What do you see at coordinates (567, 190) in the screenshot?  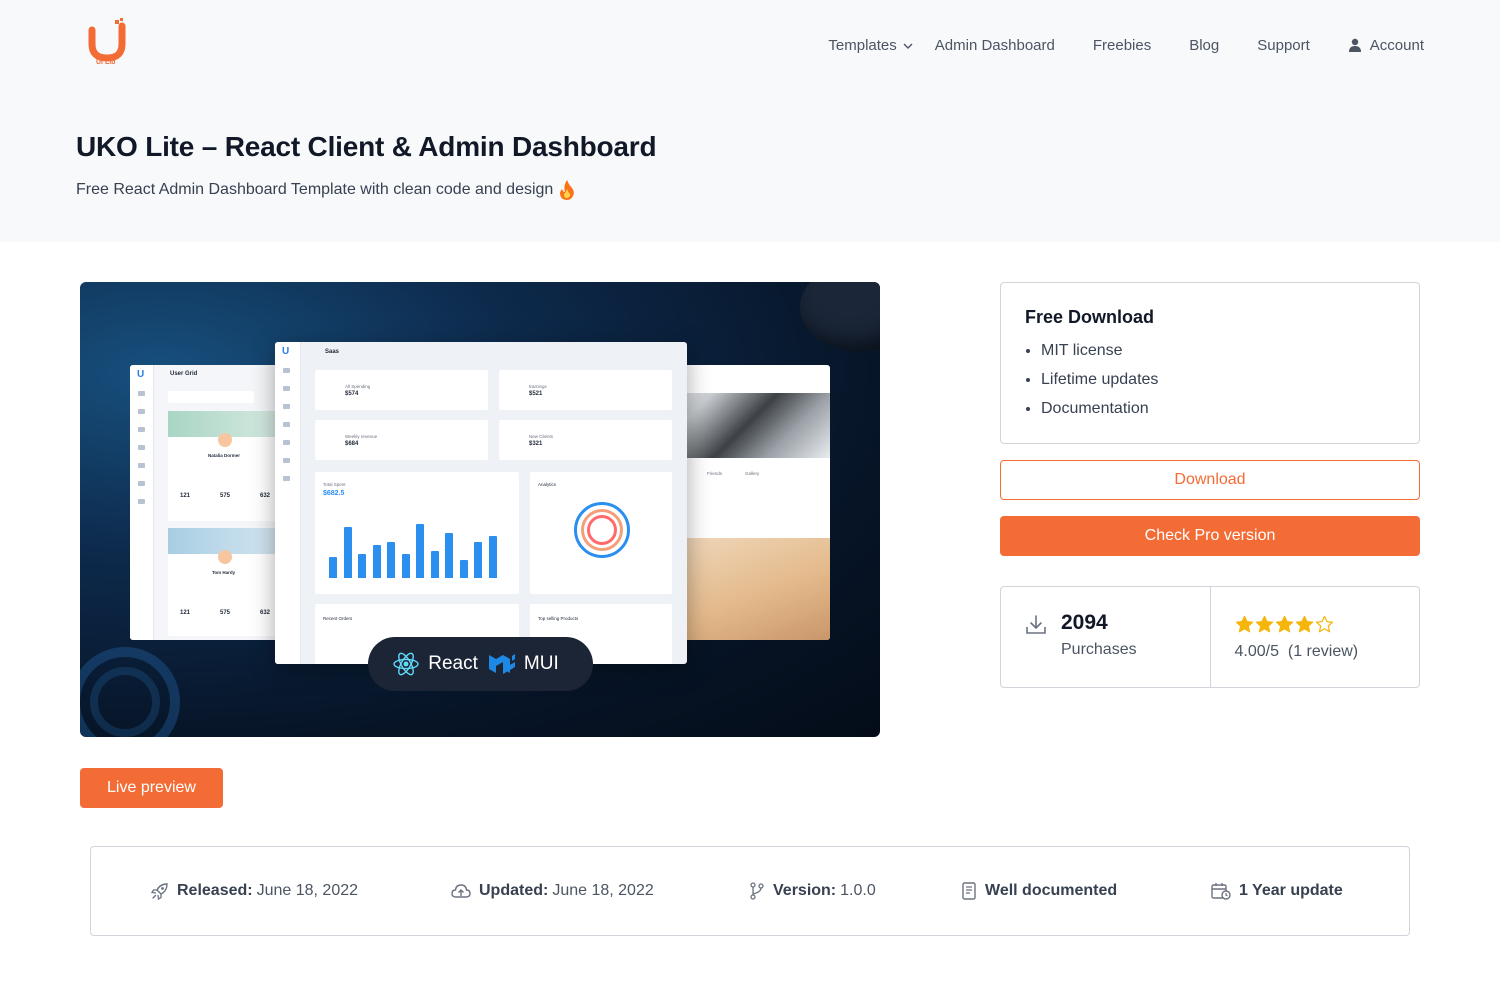 I see `fire-icon` at bounding box center [567, 190].